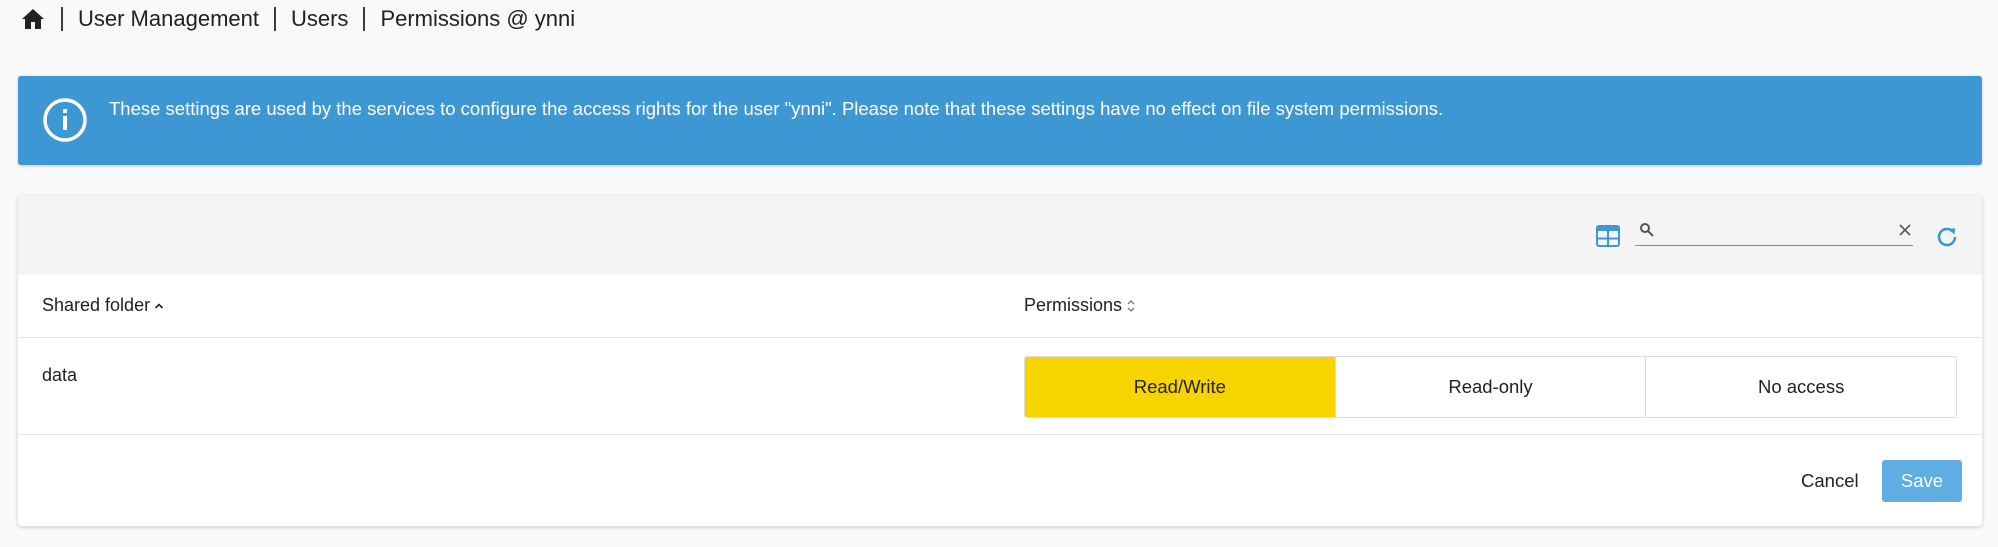  Describe the element at coordinates (1180, 387) in the screenshot. I see `permission-read-write-button: Read/Write` at that location.